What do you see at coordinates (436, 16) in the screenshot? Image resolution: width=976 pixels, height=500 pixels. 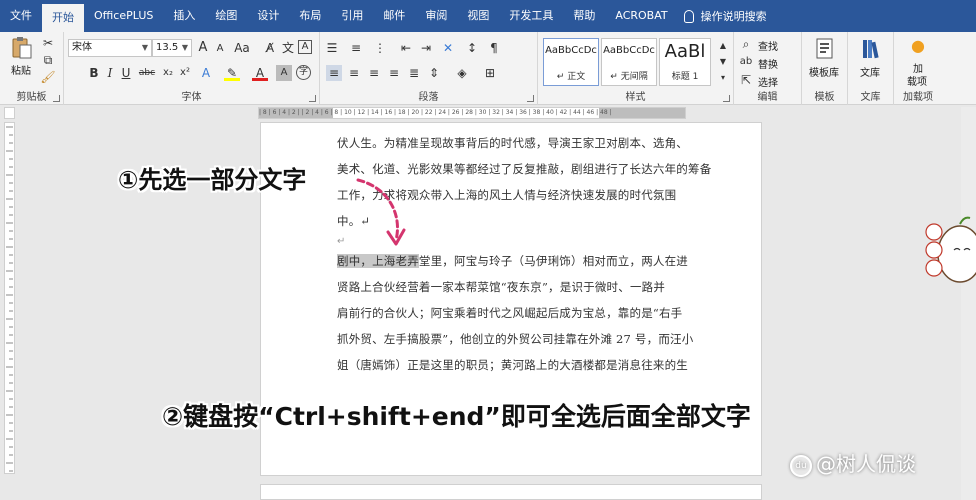 I see `tab-9: 审阅` at bounding box center [436, 16].